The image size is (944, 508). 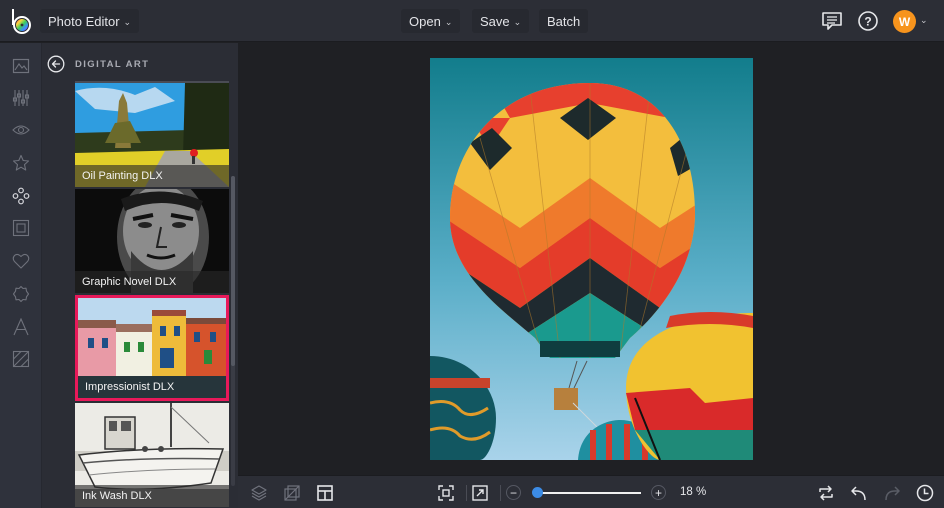 What do you see at coordinates (84, 21) in the screenshot?
I see `app-menu-label: Photo Editor` at bounding box center [84, 21].